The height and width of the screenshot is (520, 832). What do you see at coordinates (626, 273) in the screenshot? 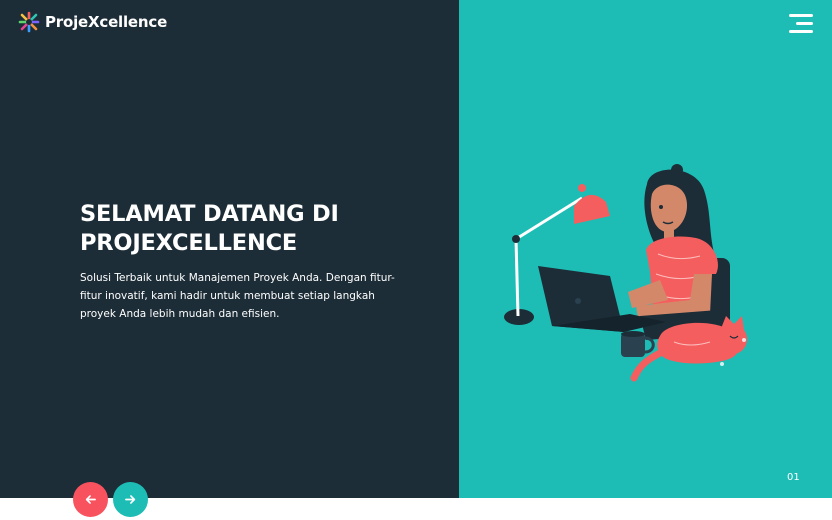
I see `woman-laptop-cat-illustration` at bounding box center [626, 273].